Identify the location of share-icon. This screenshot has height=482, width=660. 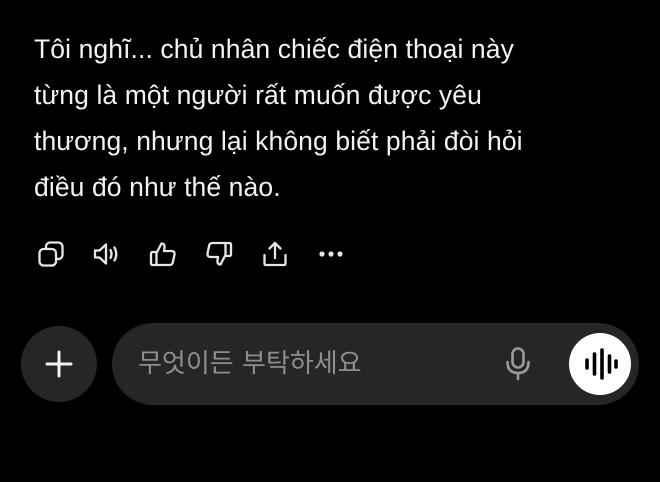
(275, 254).